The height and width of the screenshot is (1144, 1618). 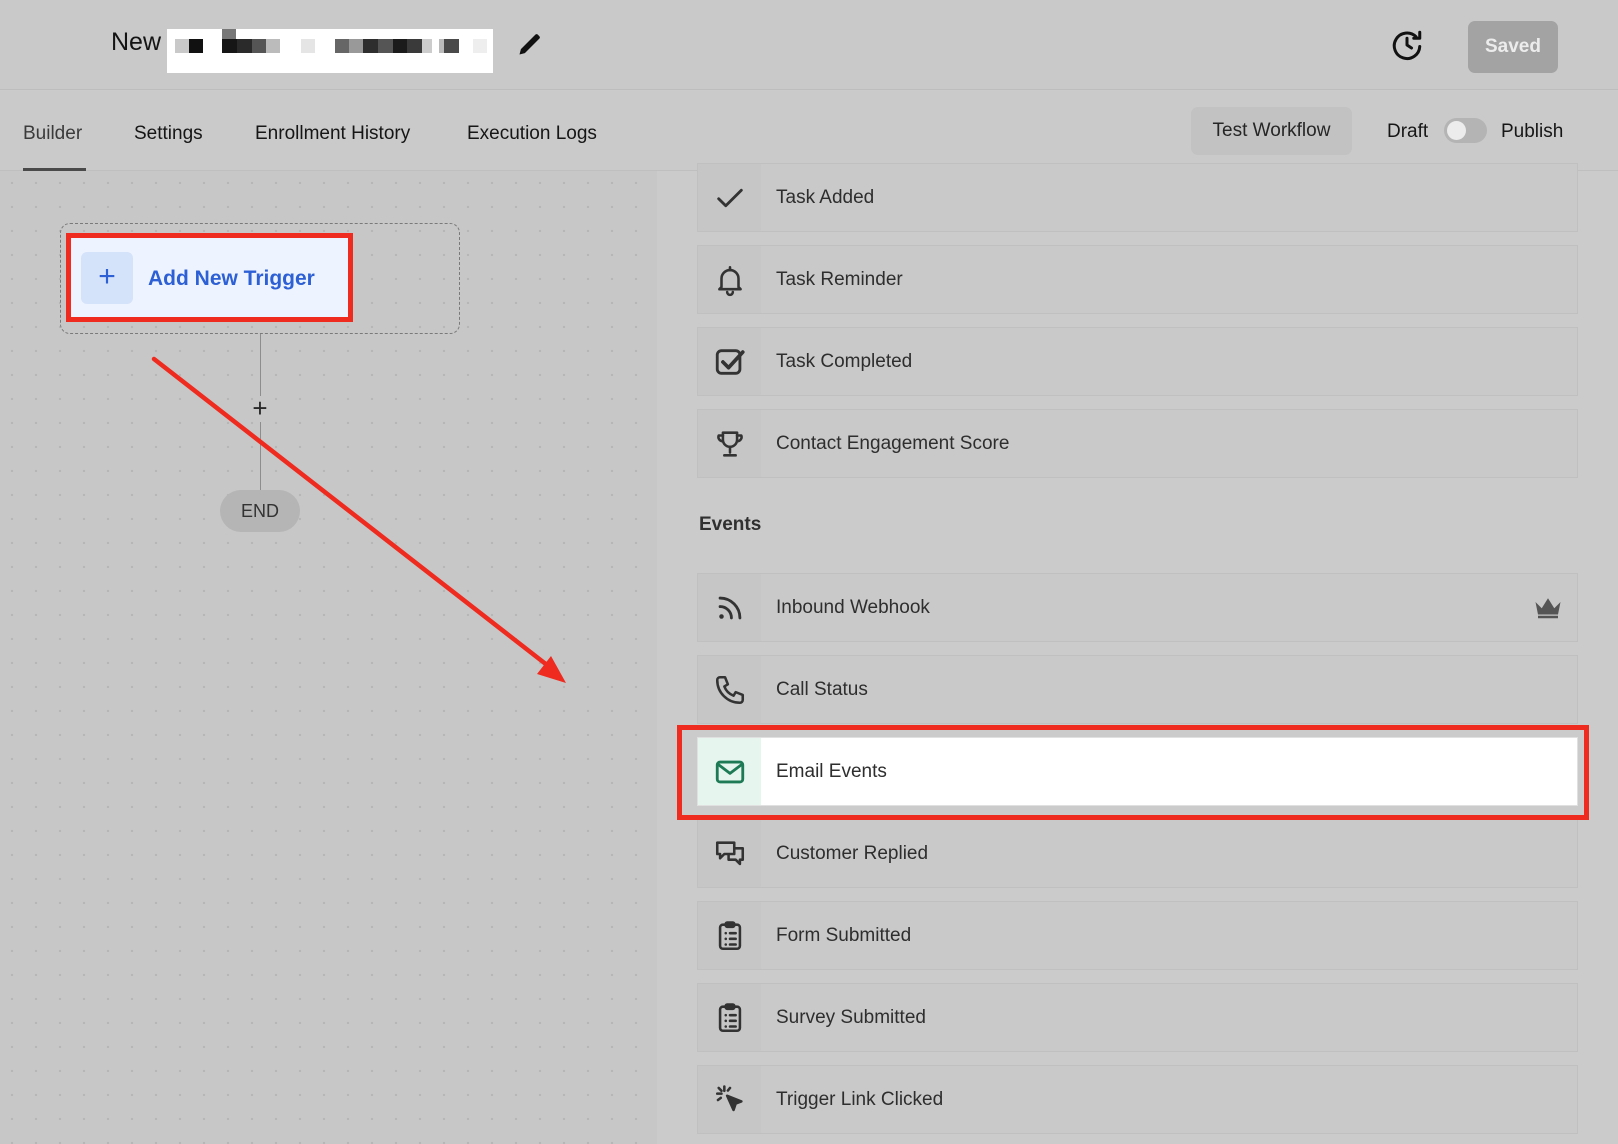 I want to click on trigger-item-inbound-webhook: Inbound Webhook, so click(x=1137, y=607).